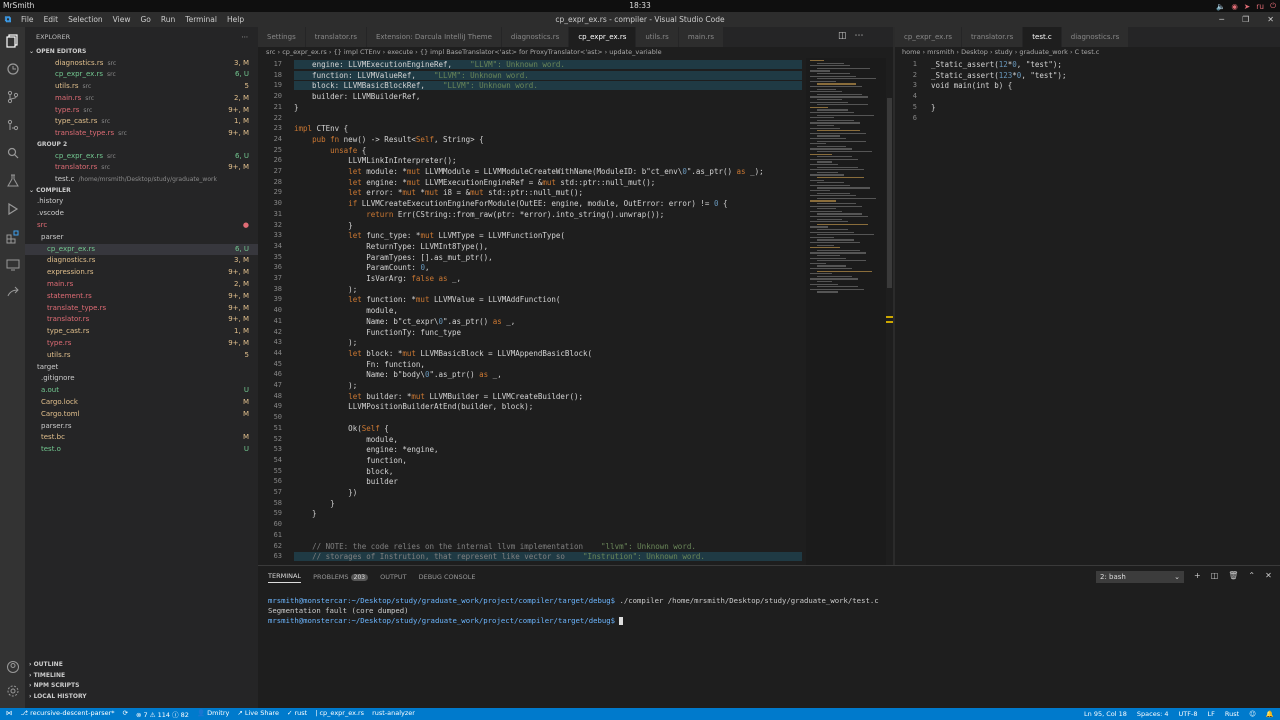 The width and height of the screenshot is (1280, 720). What do you see at coordinates (1105, 714) in the screenshot?
I see `cursor-position: Ln 95, Col 18` at bounding box center [1105, 714].